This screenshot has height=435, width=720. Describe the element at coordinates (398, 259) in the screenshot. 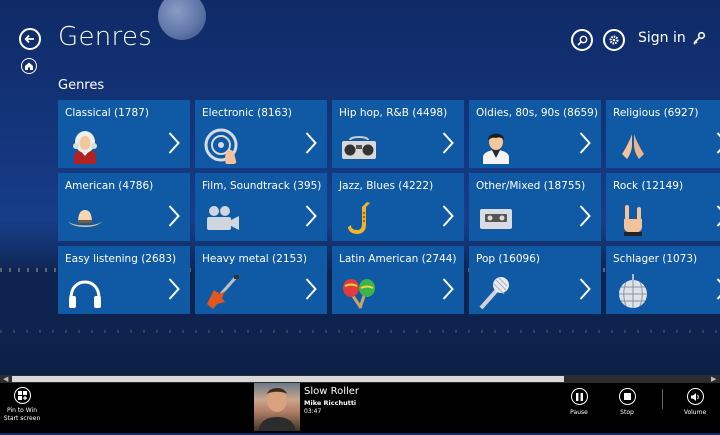

I see `tile-label: Latin American (2744)` at that location.